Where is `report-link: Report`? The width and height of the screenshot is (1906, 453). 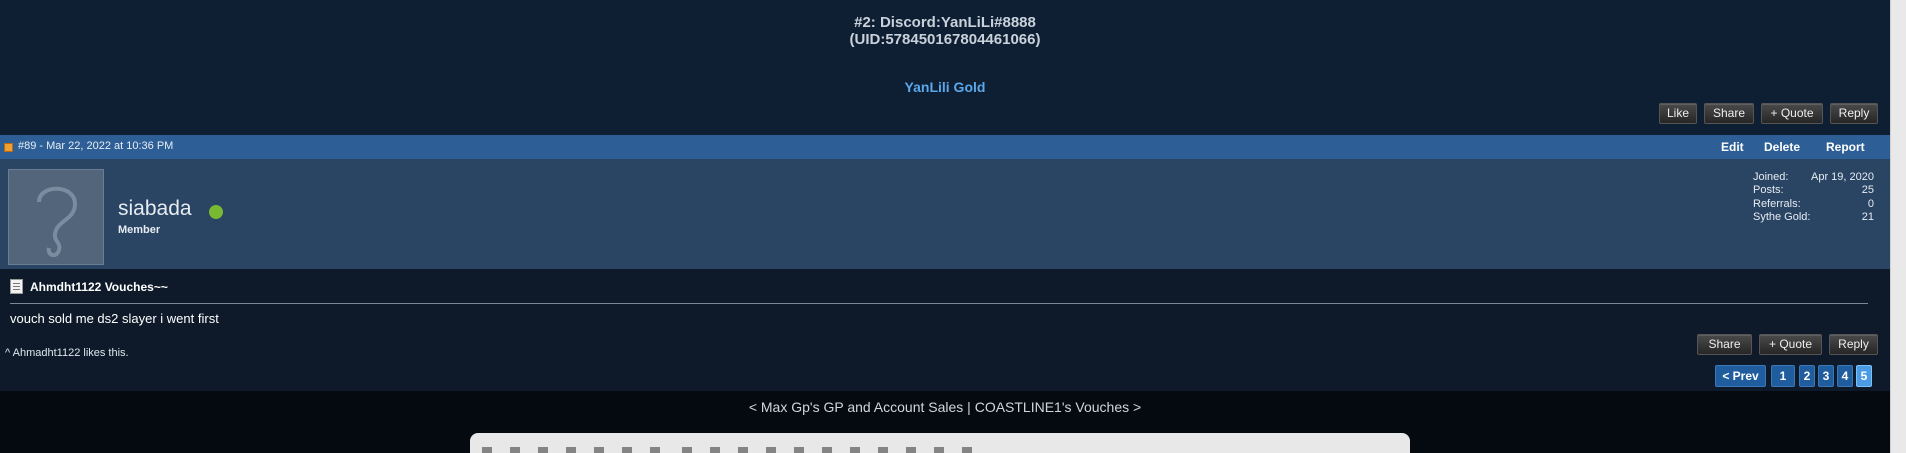 report-link: Report is located at coordinates (1845, 147).